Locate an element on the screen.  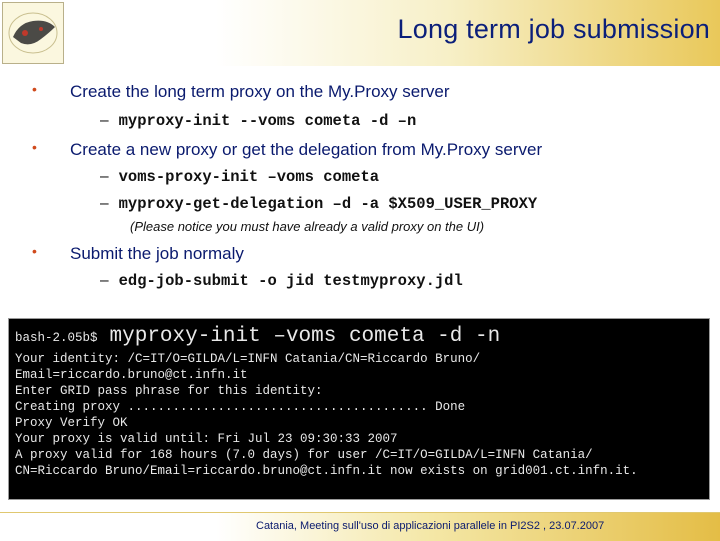
sub-bullet-item: – myproxy-init --voms cometa -d –n is located at coordinates (258, 121).